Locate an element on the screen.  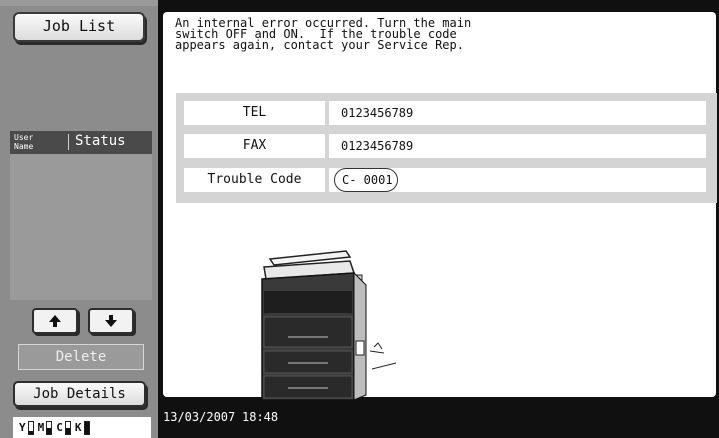
status-bar: 13/03/2007 18:48 is located at coordinates (438, 419).